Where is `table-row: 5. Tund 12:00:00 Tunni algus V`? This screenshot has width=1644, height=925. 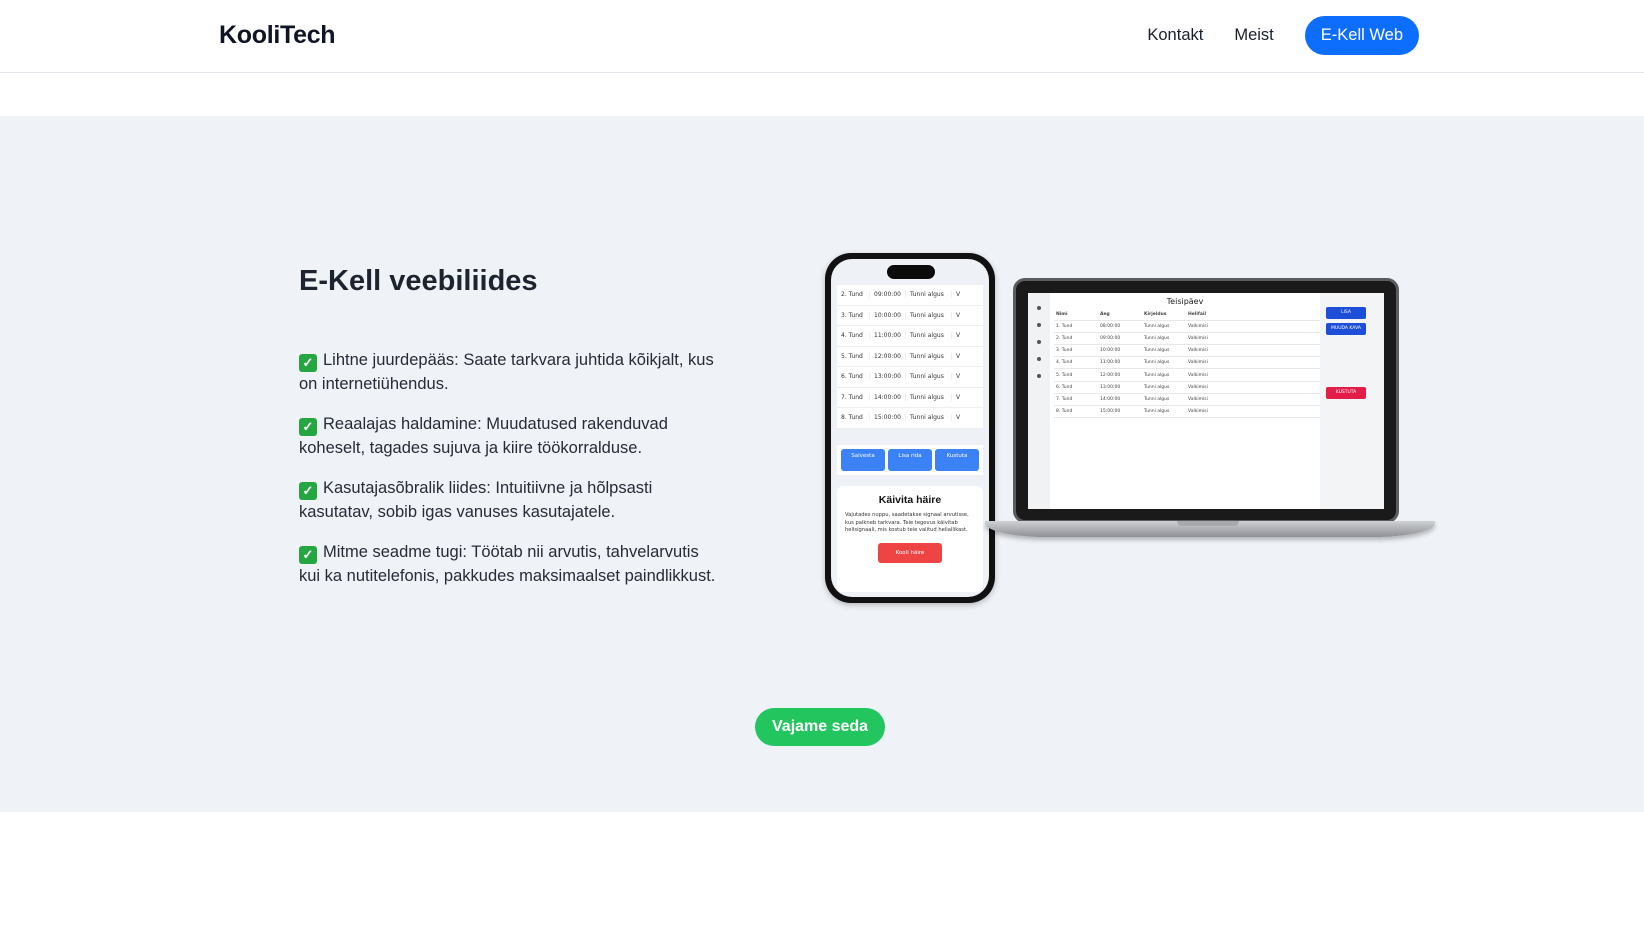
table-row: 5. Tund 12:00:00 Tunni algus V is located at coordinates (910, 357).